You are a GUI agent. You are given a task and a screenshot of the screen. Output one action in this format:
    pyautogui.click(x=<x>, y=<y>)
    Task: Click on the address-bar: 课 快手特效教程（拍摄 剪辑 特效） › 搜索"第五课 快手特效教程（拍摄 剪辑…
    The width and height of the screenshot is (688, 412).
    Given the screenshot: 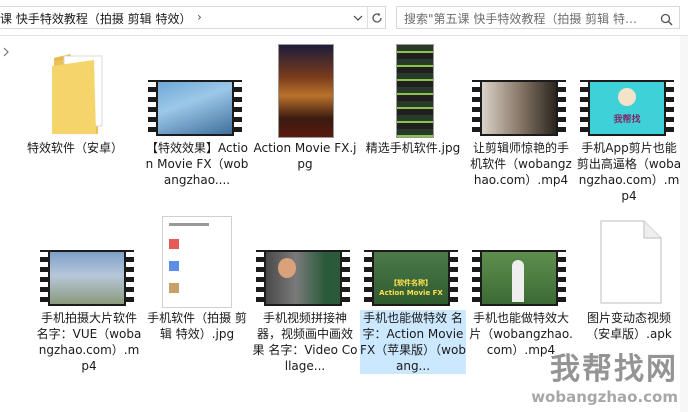 What is the action you would take?
    pyautogui.click(x=344, y=18)
    